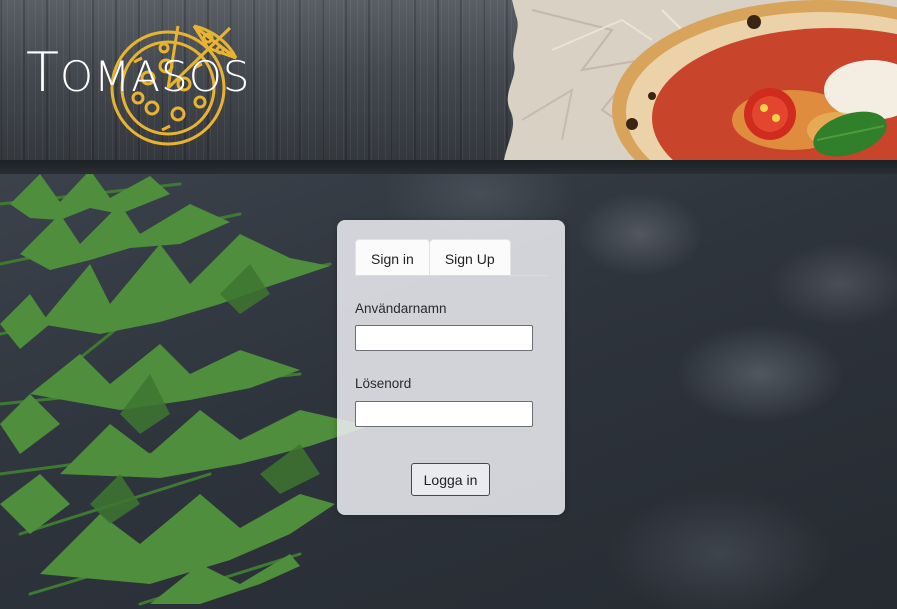  I want to click on password-input, so click(444, 414).